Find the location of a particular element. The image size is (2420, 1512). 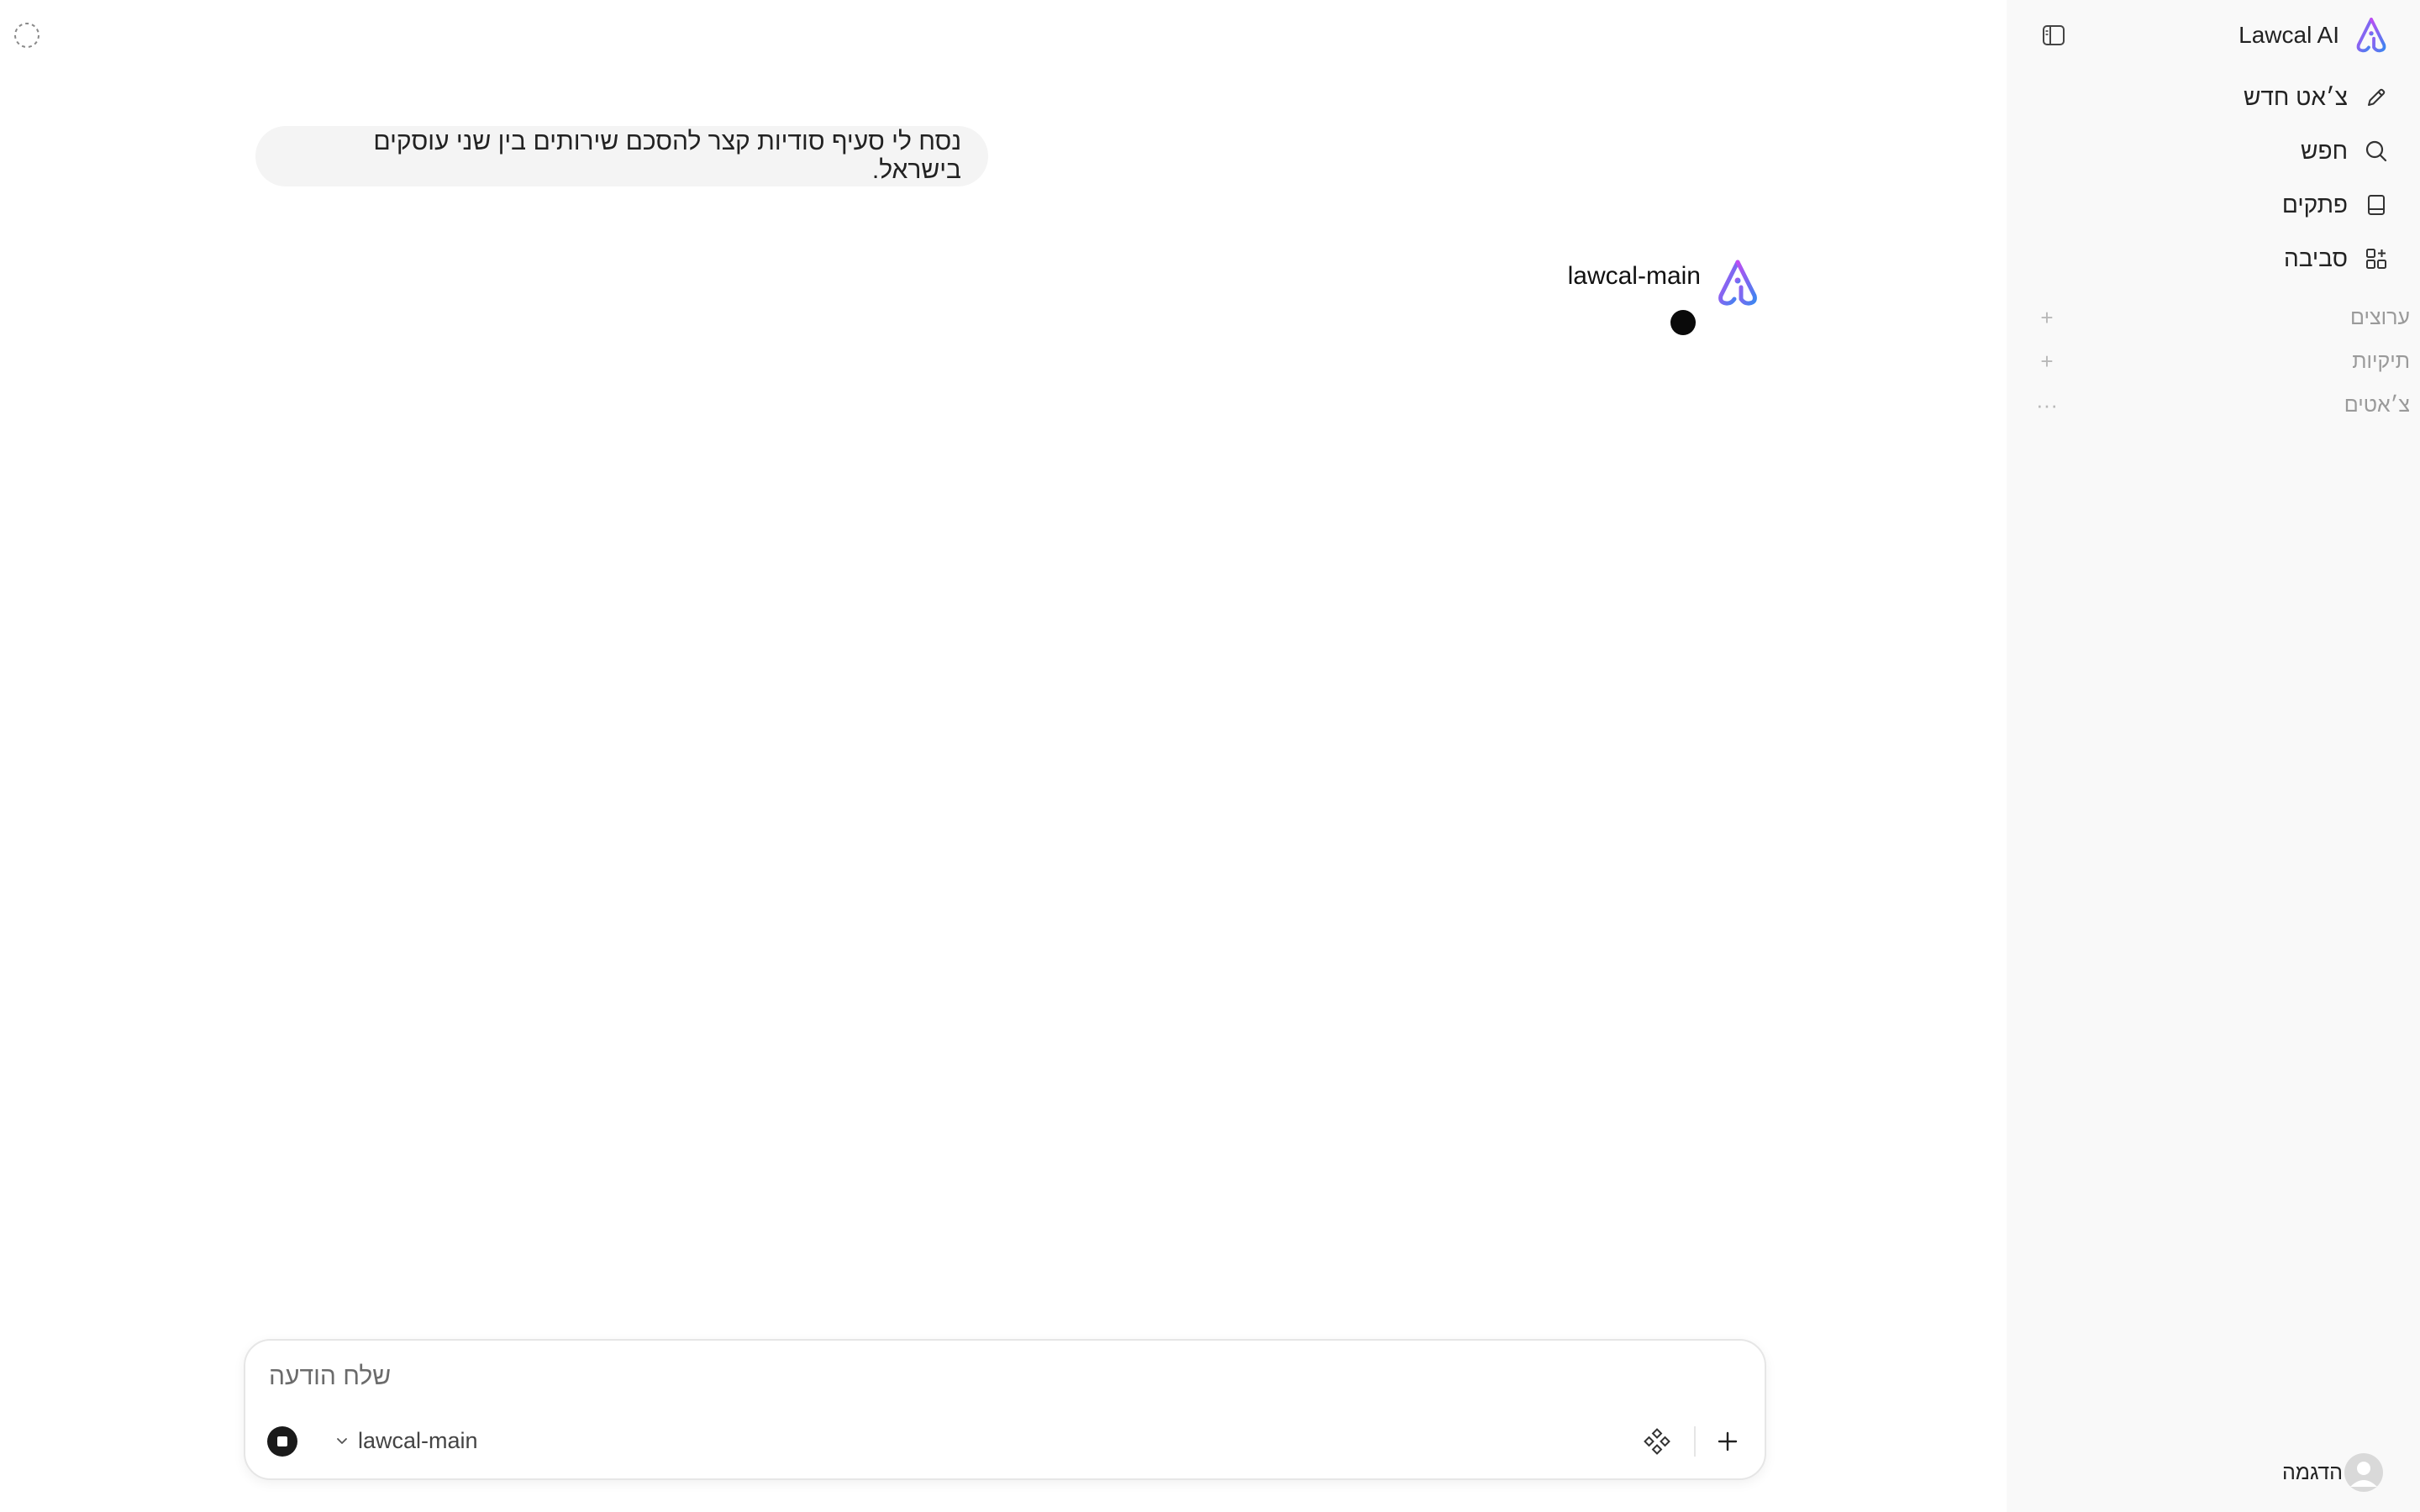

notebook-icon is located at coordinates (2376, 205).